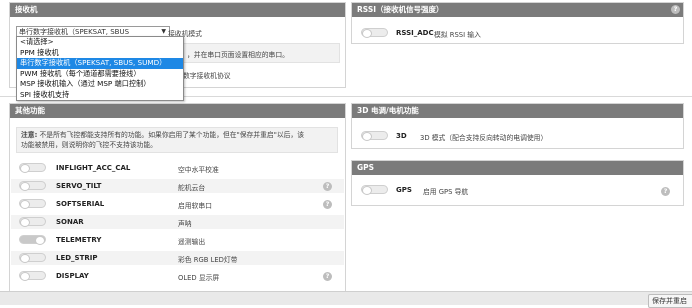 The image size is (692, 308). Describe the element at coordinates (29, 135) in the screenshot. I see `note-bold-label: 注意:` at that location.